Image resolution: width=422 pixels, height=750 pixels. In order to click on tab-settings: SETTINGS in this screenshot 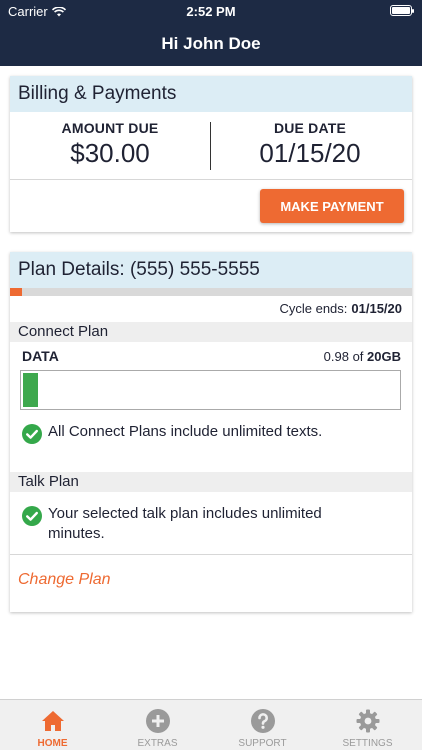, I will do `click(367, 725)`.